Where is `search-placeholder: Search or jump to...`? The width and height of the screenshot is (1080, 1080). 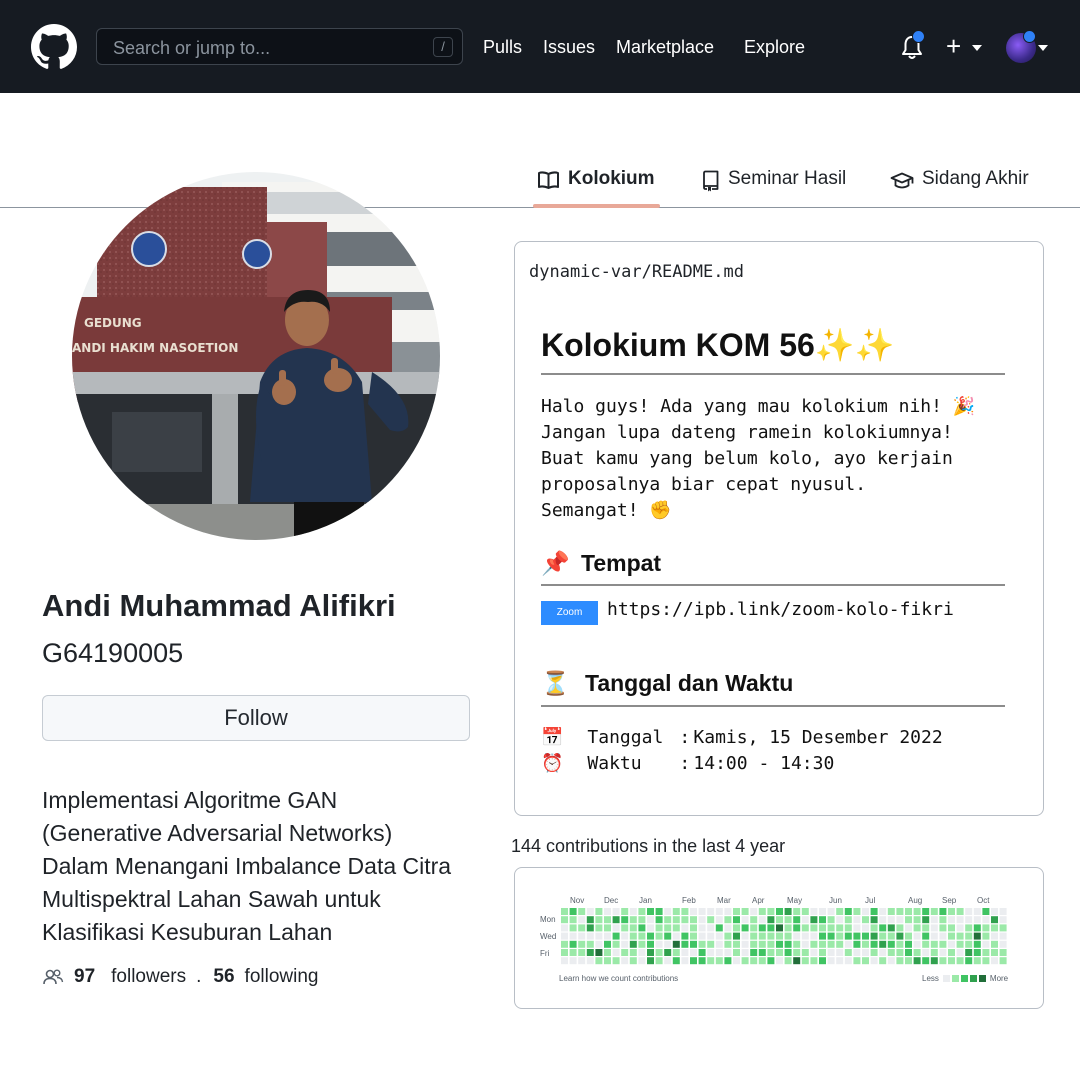
search-placeholder: Search or jump to... is located at coordinates (192, 48).